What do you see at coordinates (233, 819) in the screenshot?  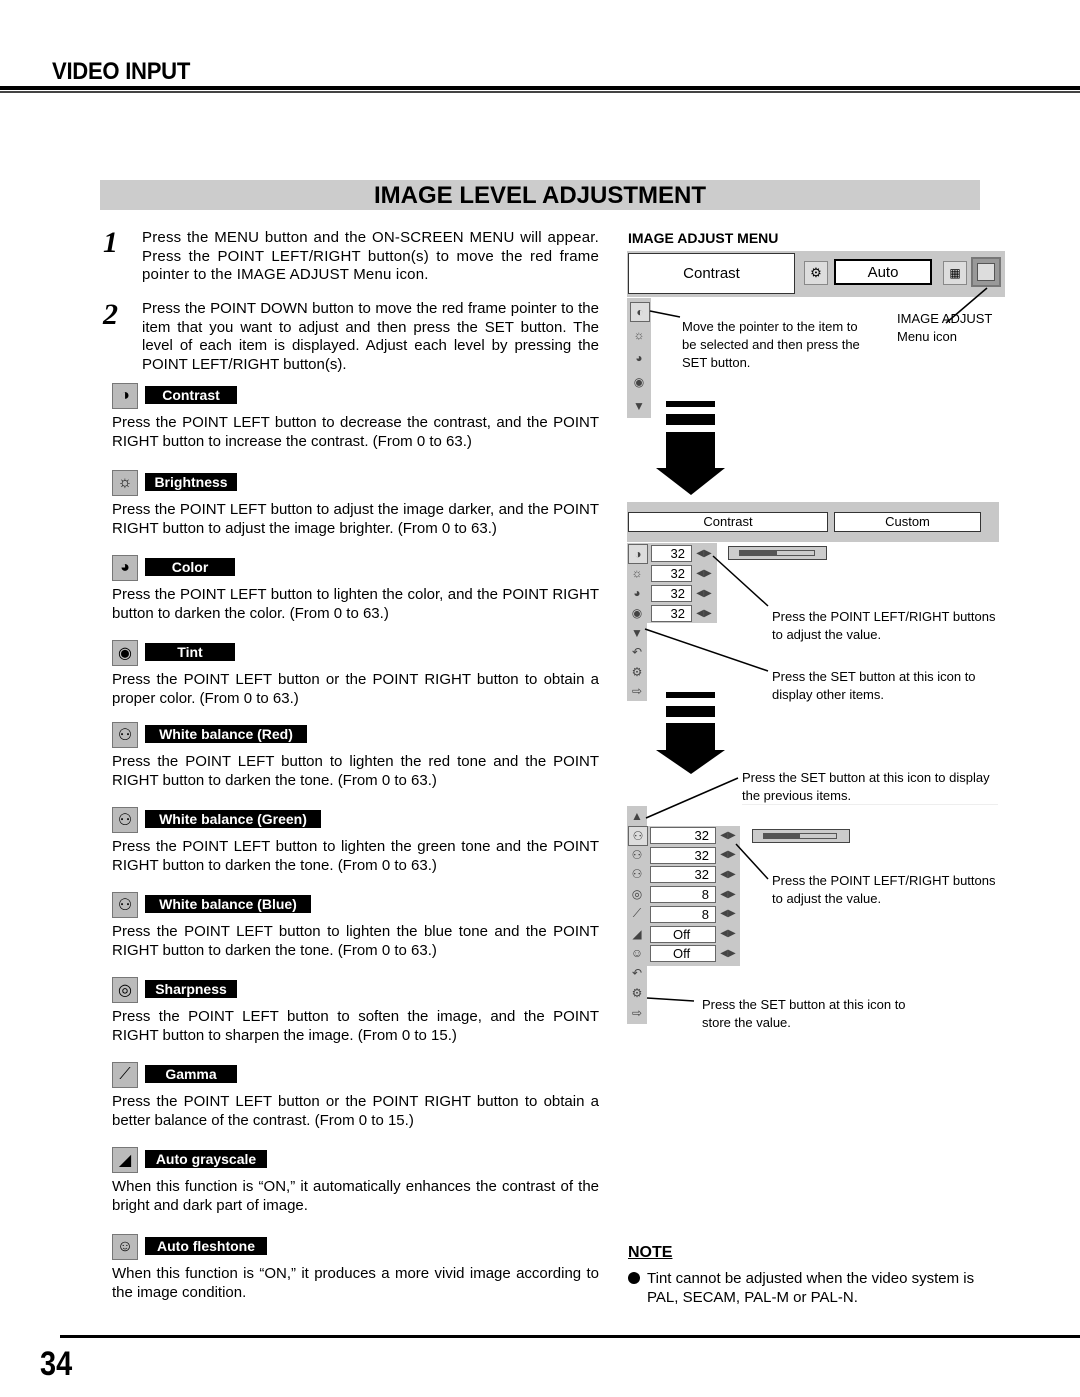 I see `item-label: White balance (Green)` at bounding box center [233, 819].